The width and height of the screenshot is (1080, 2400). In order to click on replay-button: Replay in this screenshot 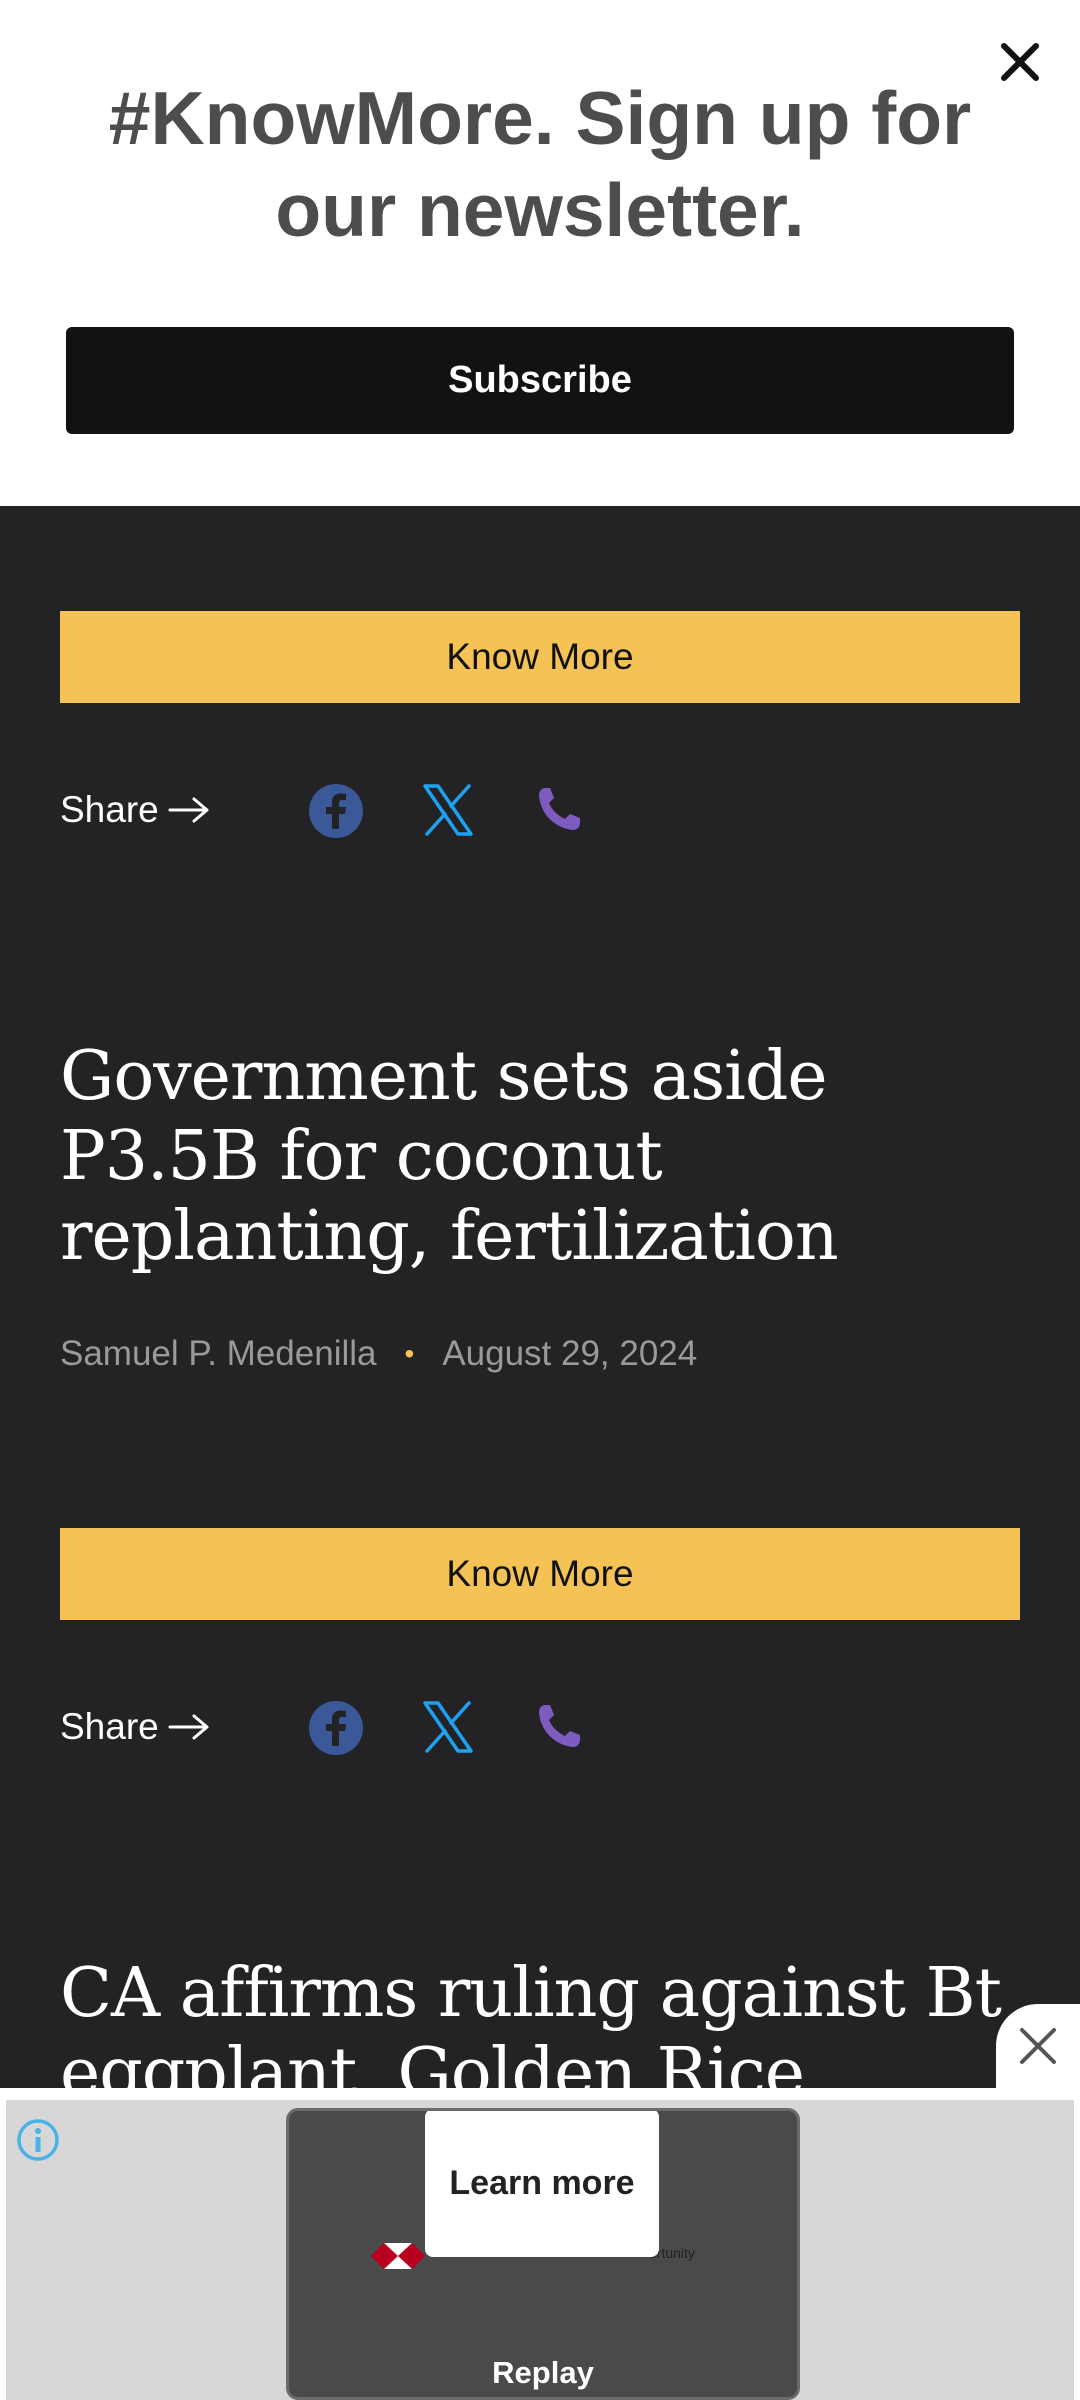, I will do `click(543, 2373)`.